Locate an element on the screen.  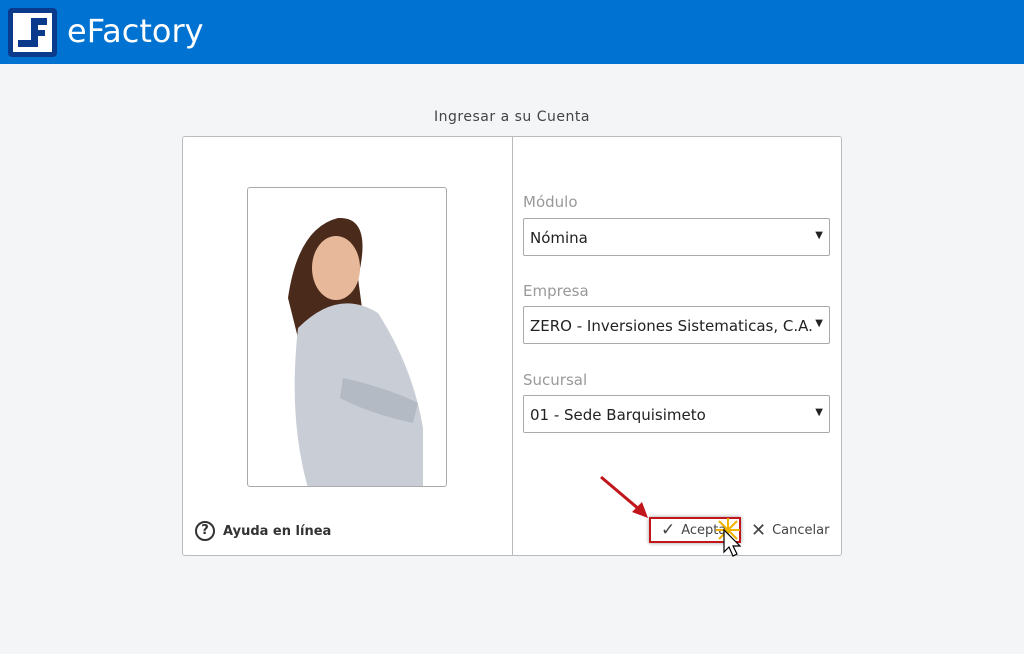
company-select: ZERO - Inversiones Sistematicas, C.A. ▼ is located at coordinates (676, 325).